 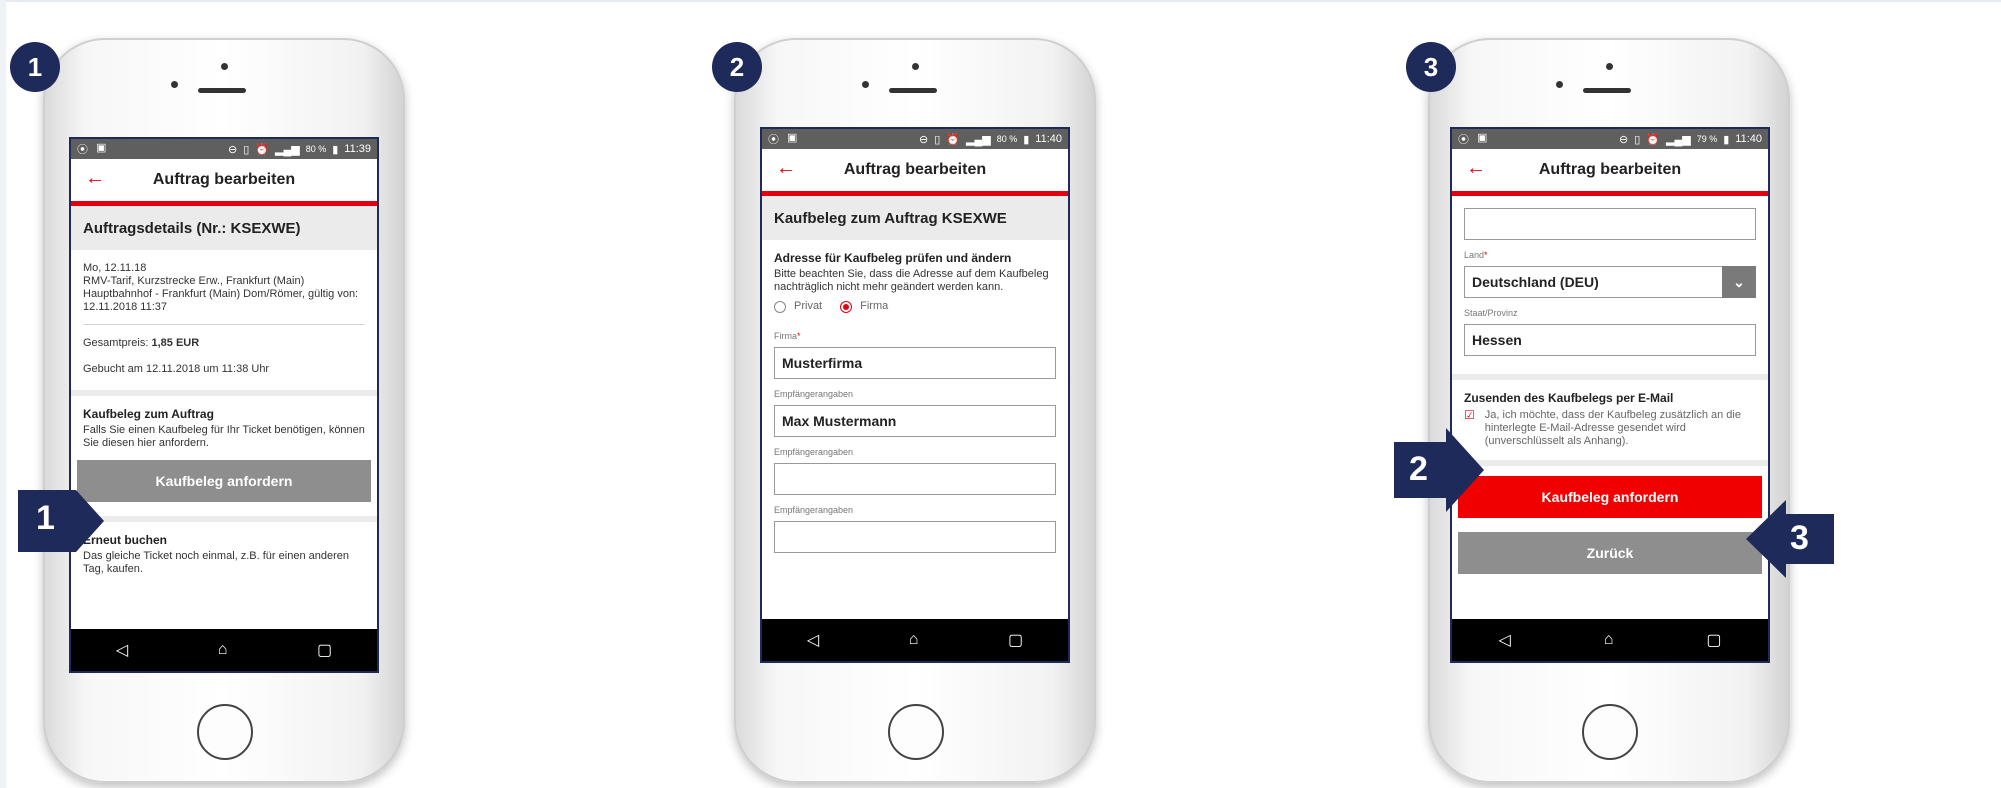 What do you see at coordinates (915, 421) in the screenshot?
I see `recipient-input-1: Max Mustermann` at bounding box center [915, 421].